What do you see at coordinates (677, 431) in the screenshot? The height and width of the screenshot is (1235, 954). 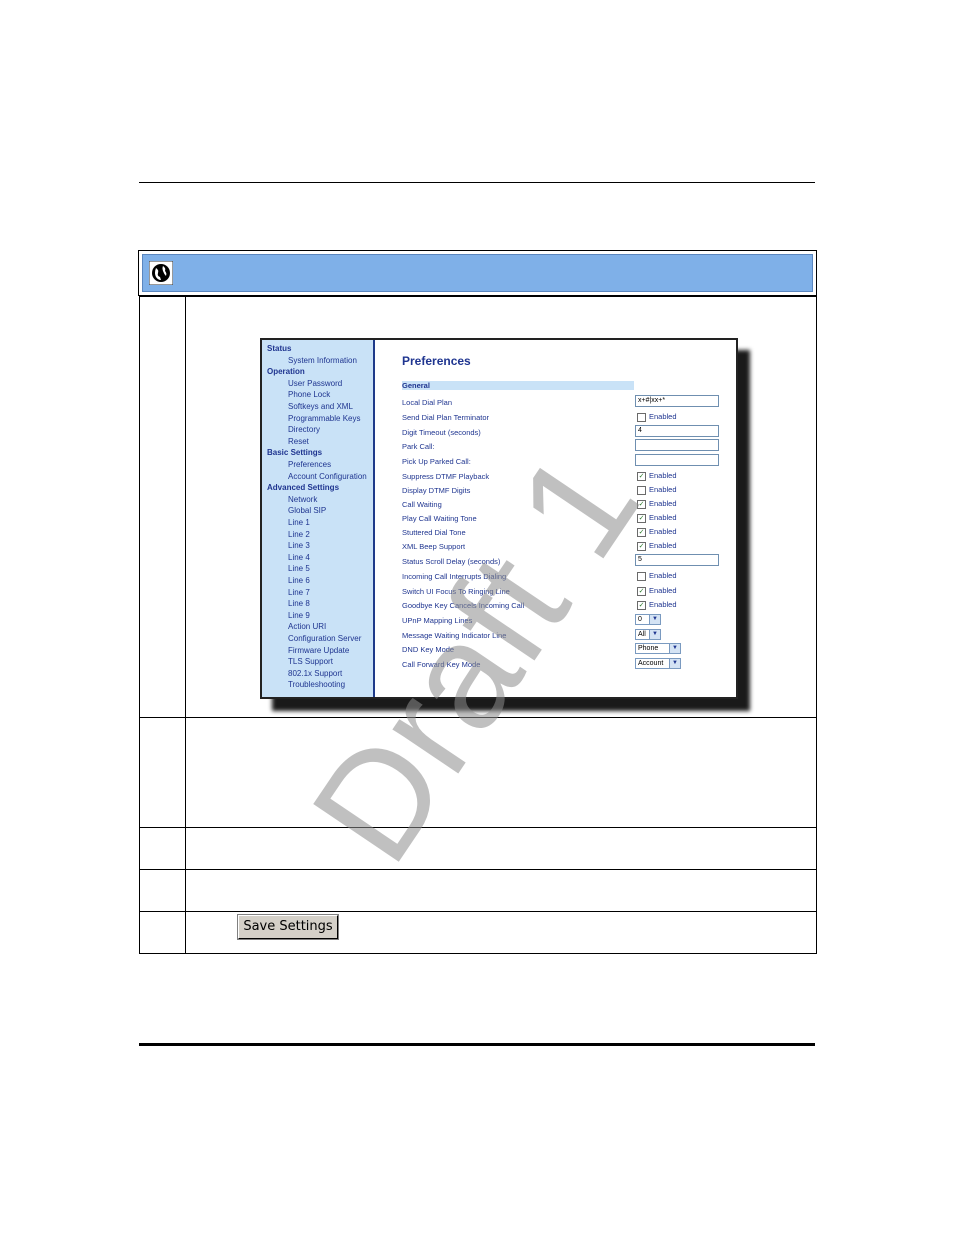 I see `setting-text-input: 4` at bounding box center [677, 431].